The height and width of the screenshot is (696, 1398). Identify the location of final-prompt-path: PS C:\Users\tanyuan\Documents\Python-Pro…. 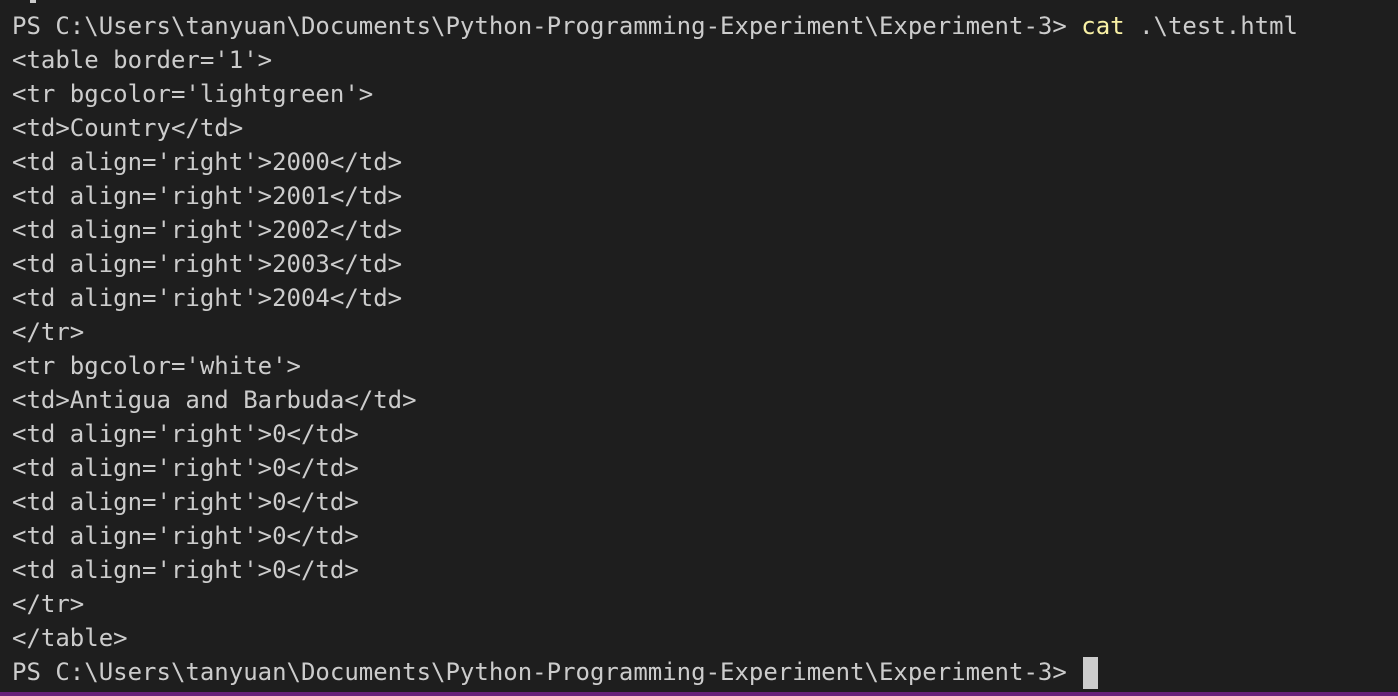
(539, 672).